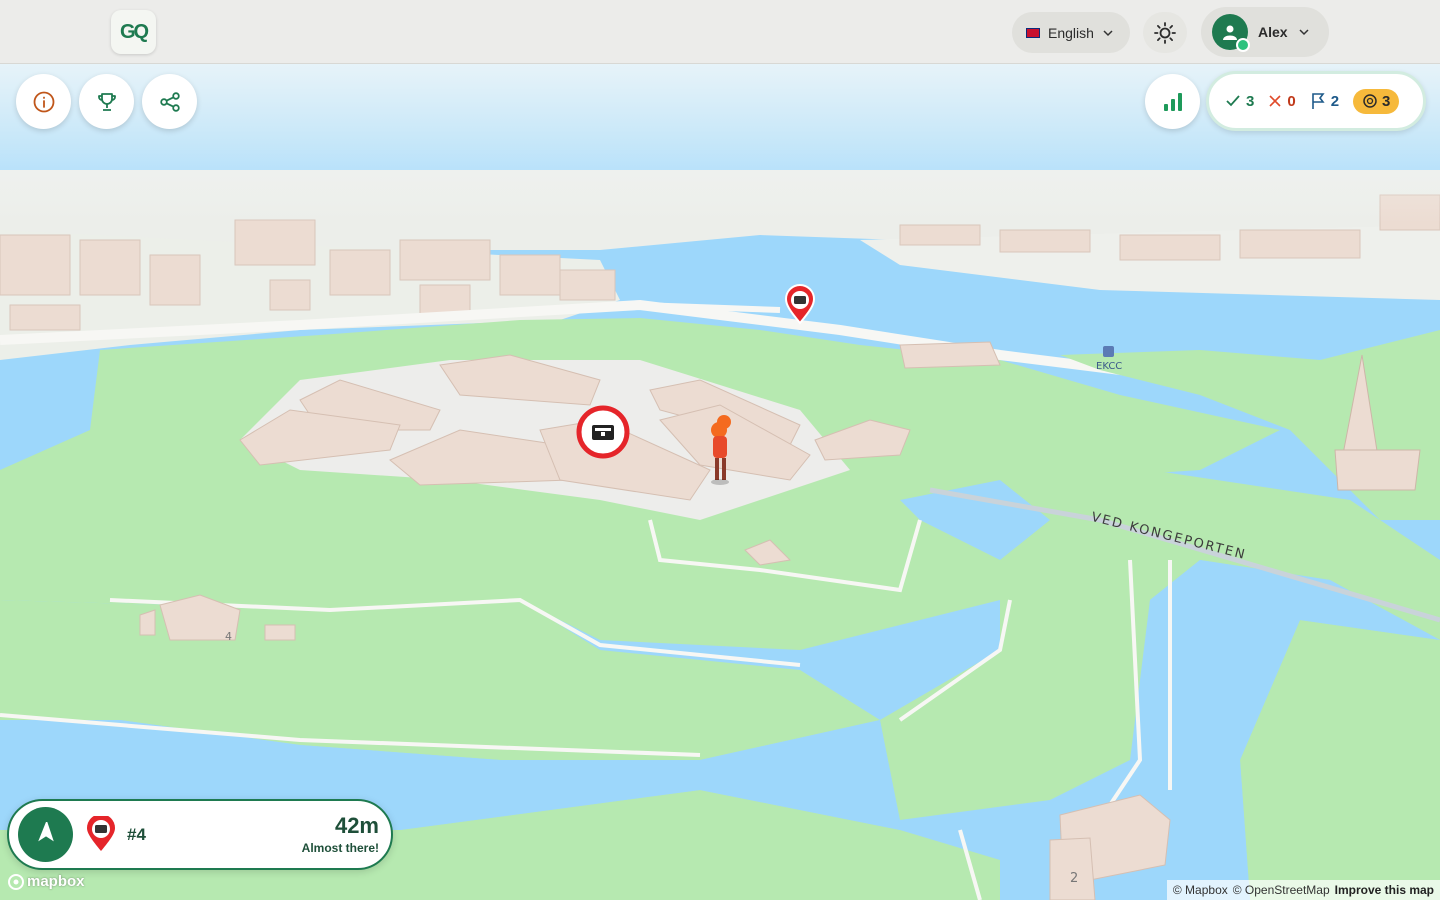  What do you see at coordinates (200, 834) in the screenshot?
I see `navigation-card: #4 42m Almost there!` at bounding box center [200, 834].